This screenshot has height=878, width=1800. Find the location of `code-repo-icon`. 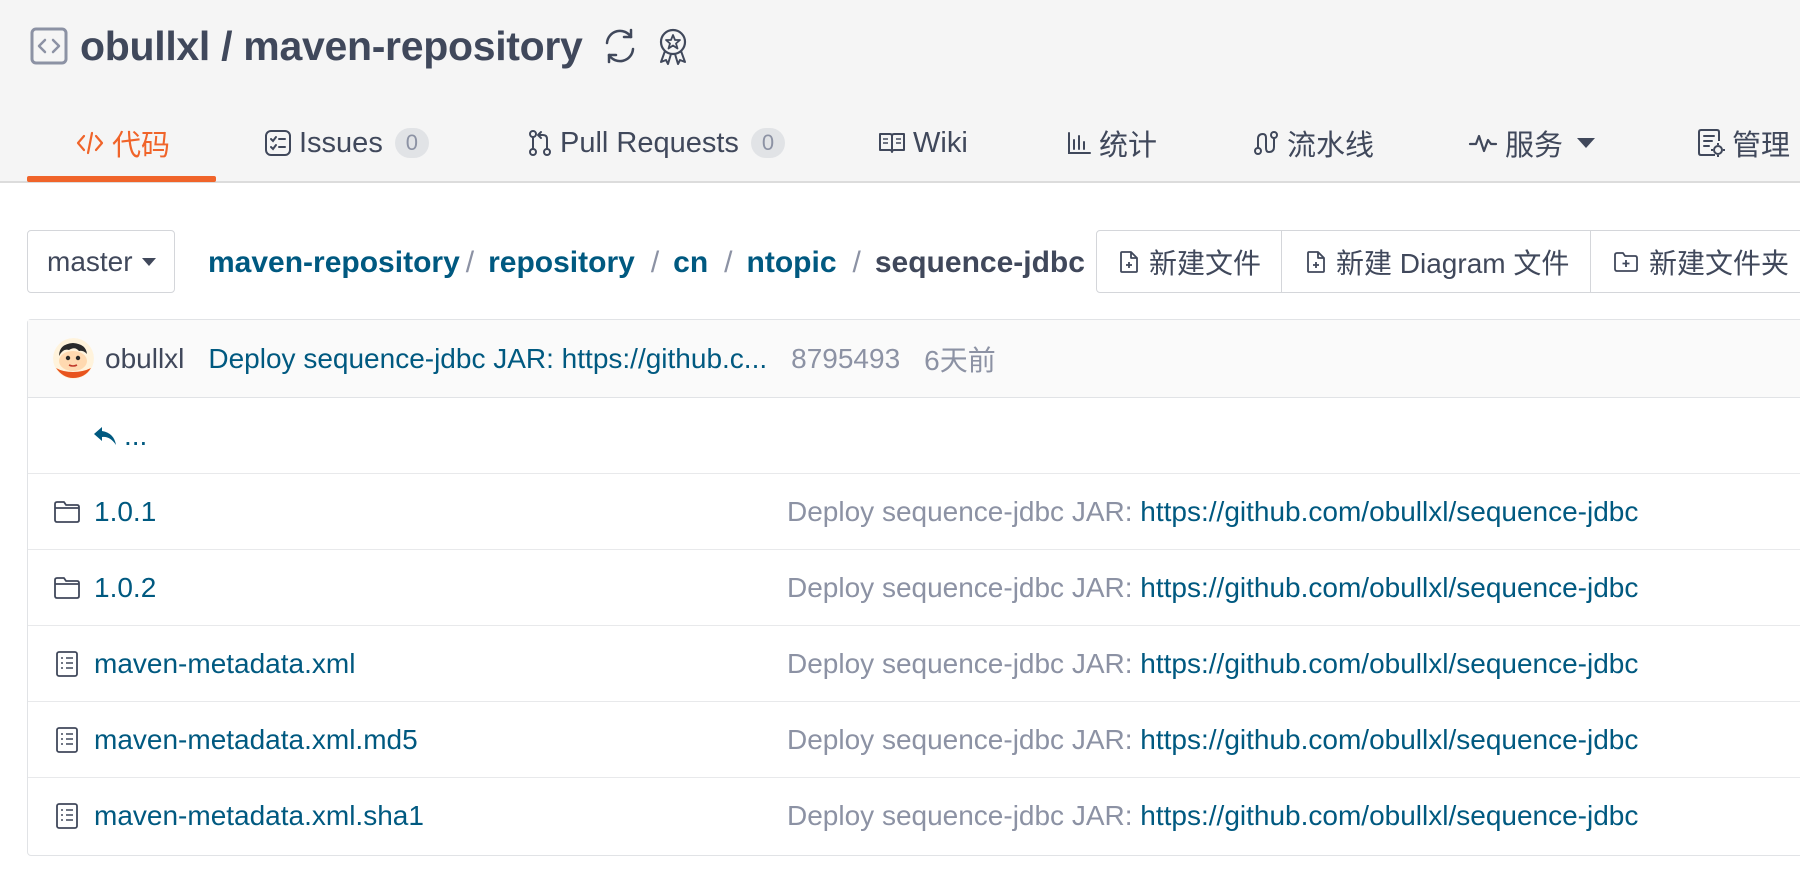

code-repo-icon is located at coordinates (49, 46).